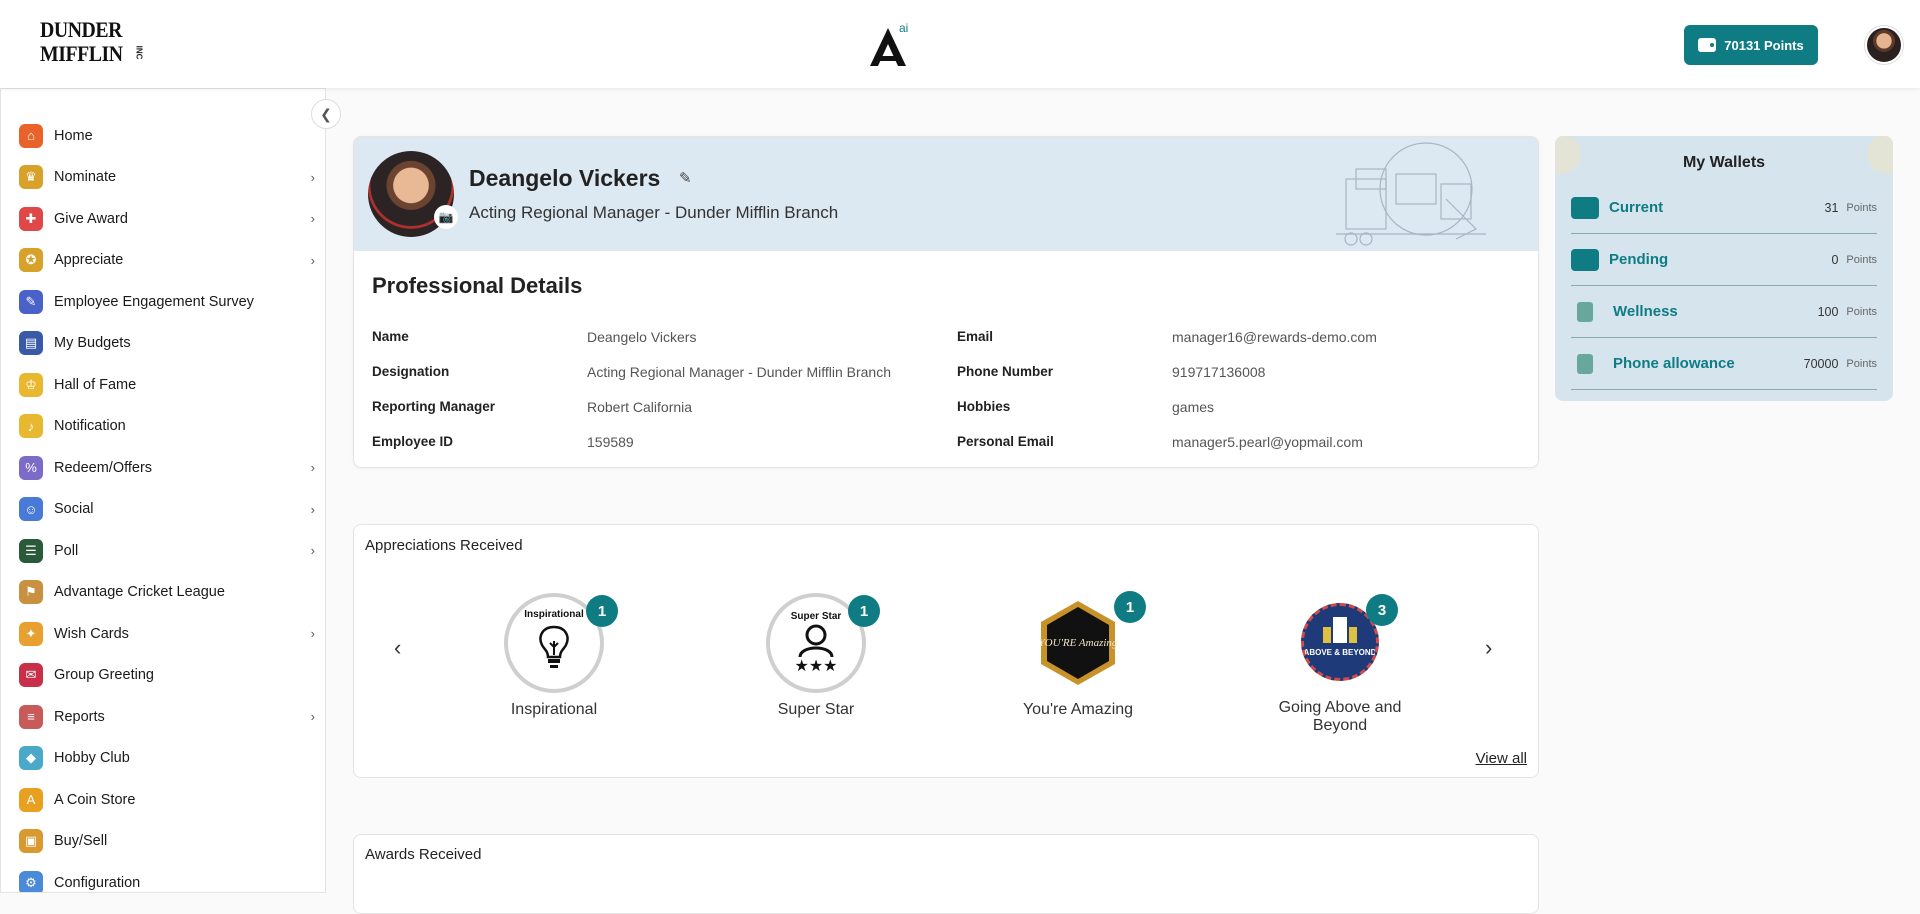  What do you see at coordinates (1645, 311) in the screenshot?
I see `wallet-name: Wellness` at bounding box center [1645, 311].